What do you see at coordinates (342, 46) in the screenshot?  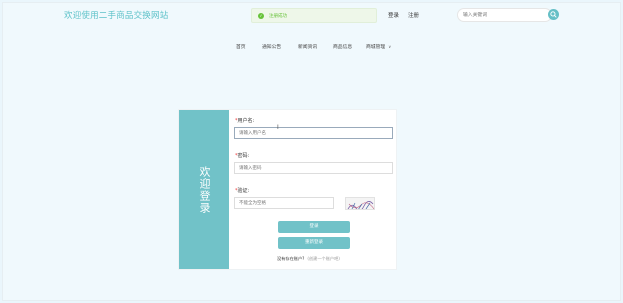 I see `nav-products: 商品信息` at bounding box center [342, 46].